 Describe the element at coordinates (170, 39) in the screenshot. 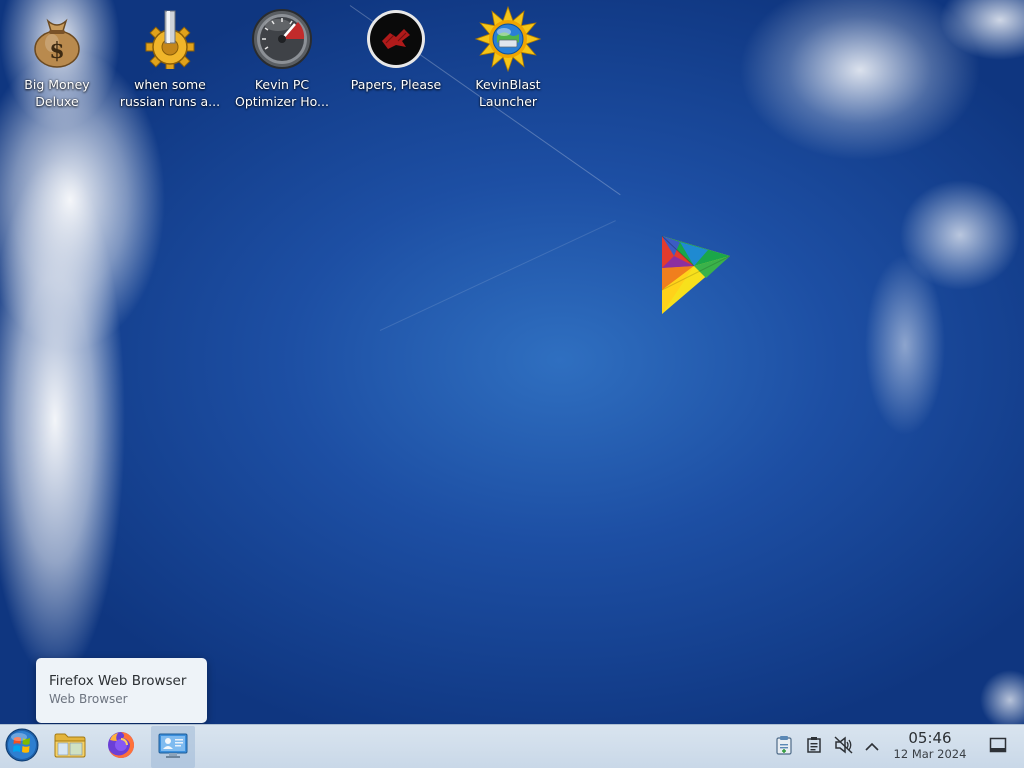

I see `gear-icon` at that location.